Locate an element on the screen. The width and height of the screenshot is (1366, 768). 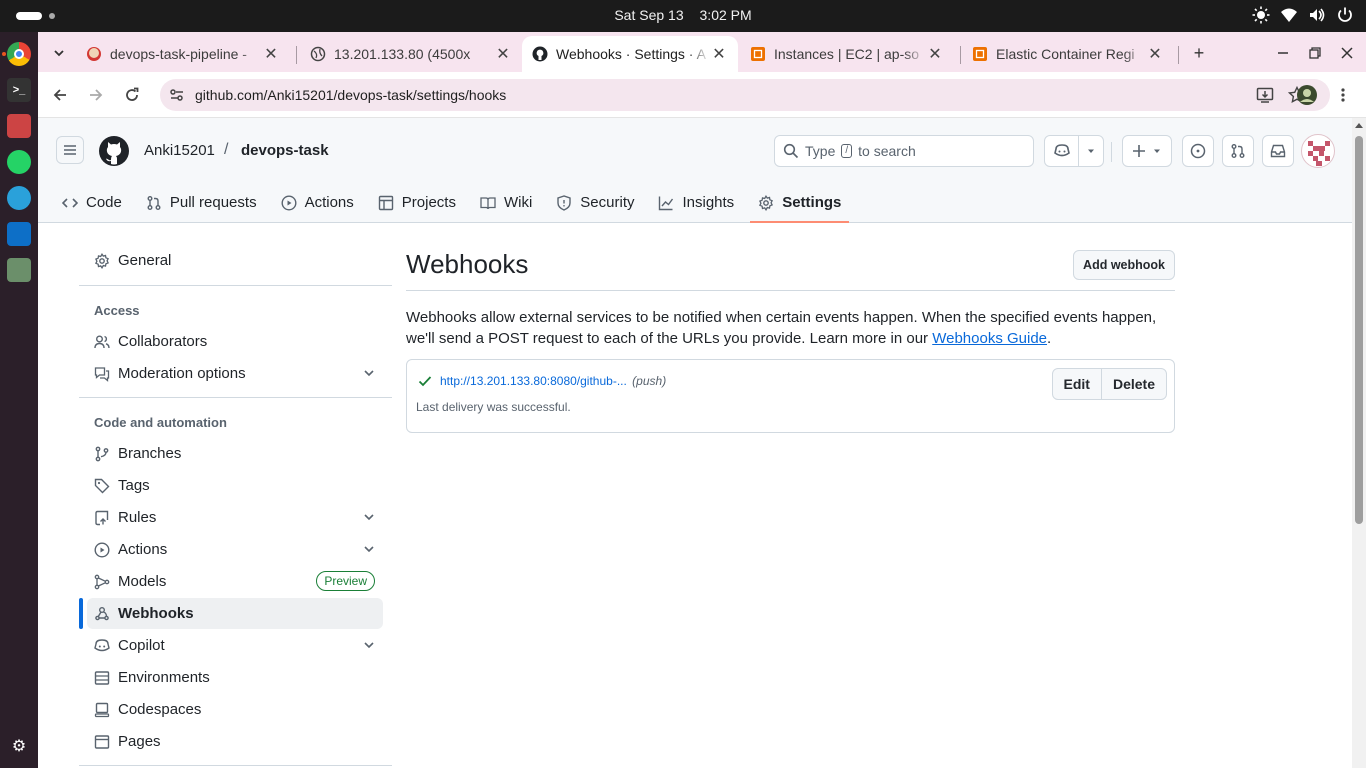
tab-title: 13.201.133.80 (4500x is located at coordinates (402, 54).